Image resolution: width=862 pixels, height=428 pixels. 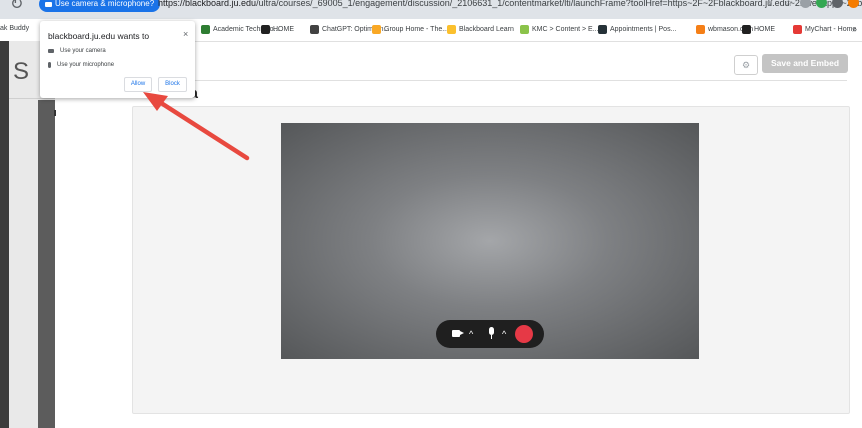 What do you see at coordinates (202, 129) in the screenshot?
I see `arrow-shaft` at bounding box center [202, 129].